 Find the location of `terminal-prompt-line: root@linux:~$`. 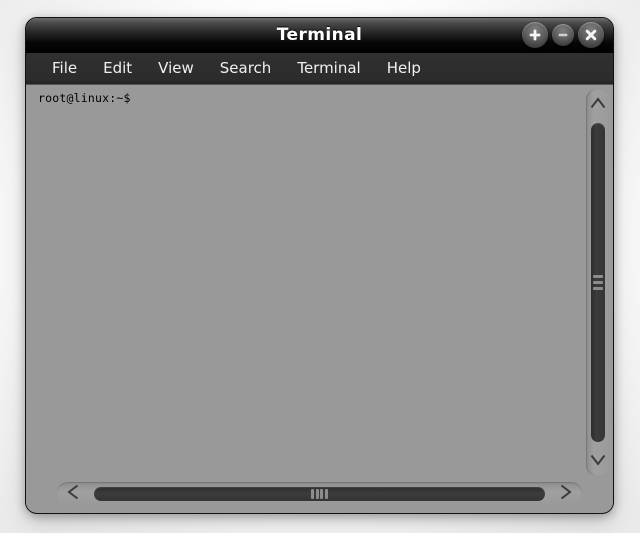

terminal-prompt-line: root@linux:~$ is located at coordinates (84, 98).